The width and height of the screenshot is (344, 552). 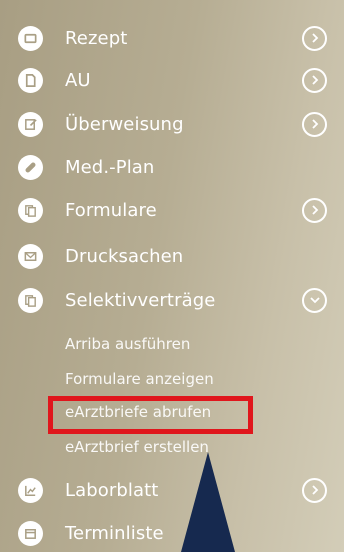 I want to click on lab-chart-icon, so click(x=30, y=490).